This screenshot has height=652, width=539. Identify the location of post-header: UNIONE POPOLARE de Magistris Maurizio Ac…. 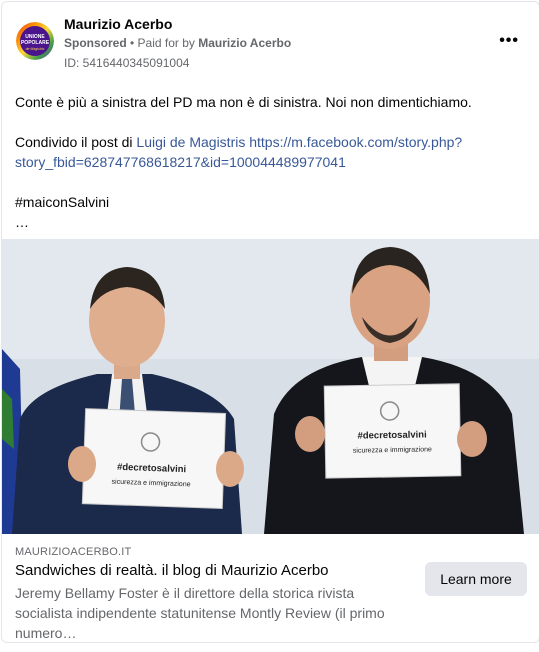
(270, 42).